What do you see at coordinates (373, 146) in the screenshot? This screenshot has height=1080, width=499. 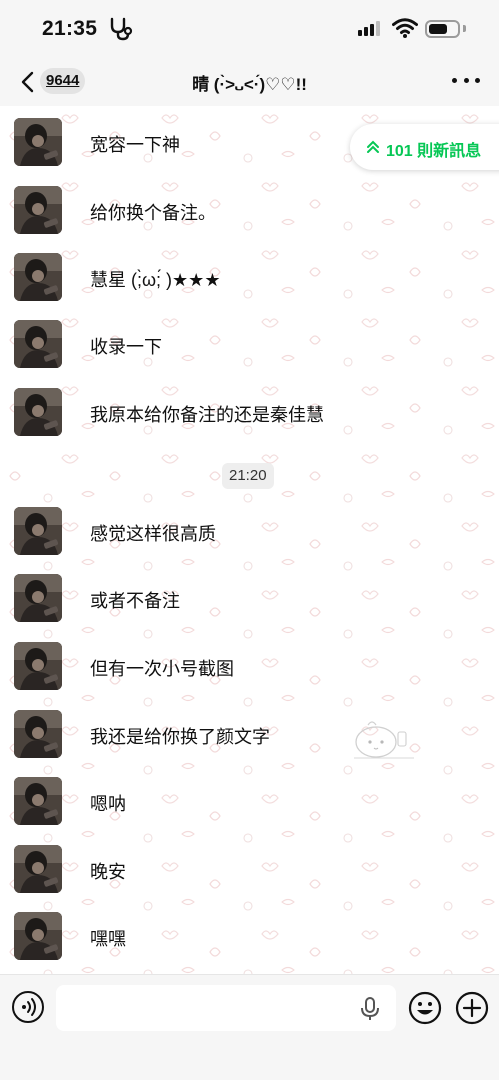 I see `double-chevron-up-icon` at bounding box center [373, 146].